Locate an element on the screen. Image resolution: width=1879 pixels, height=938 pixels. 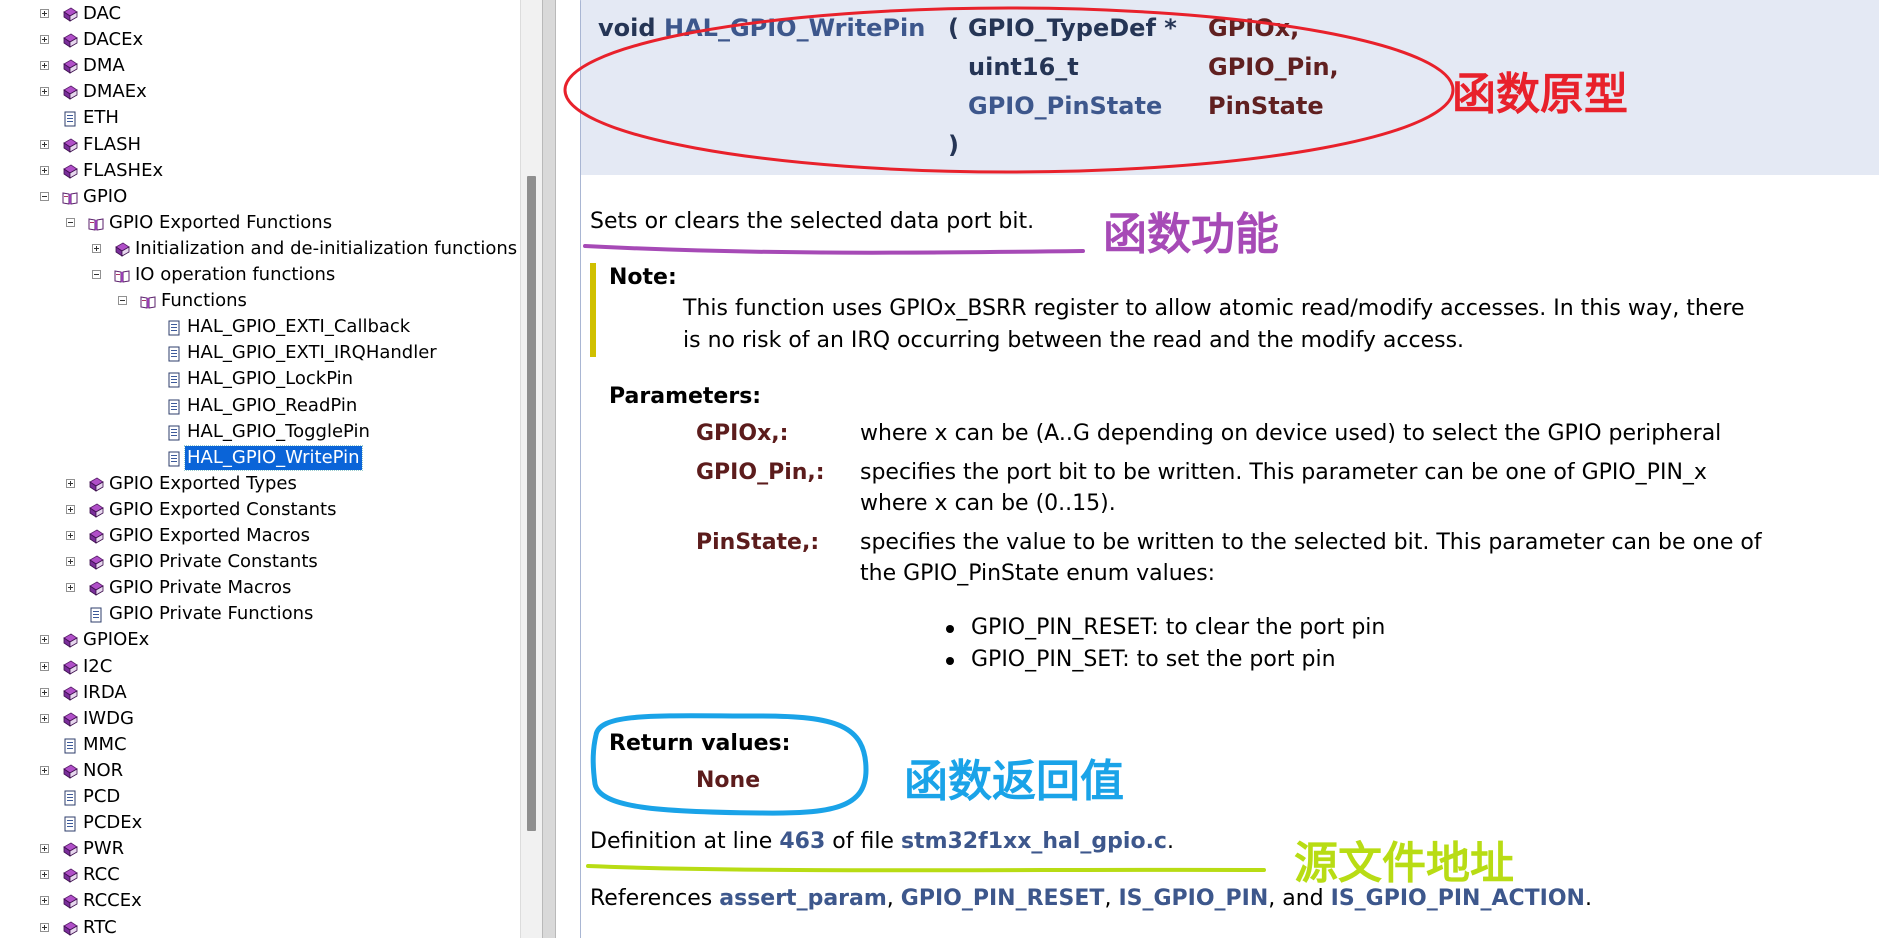
tree-item: DMAEx is located at coordinates (260, 92).